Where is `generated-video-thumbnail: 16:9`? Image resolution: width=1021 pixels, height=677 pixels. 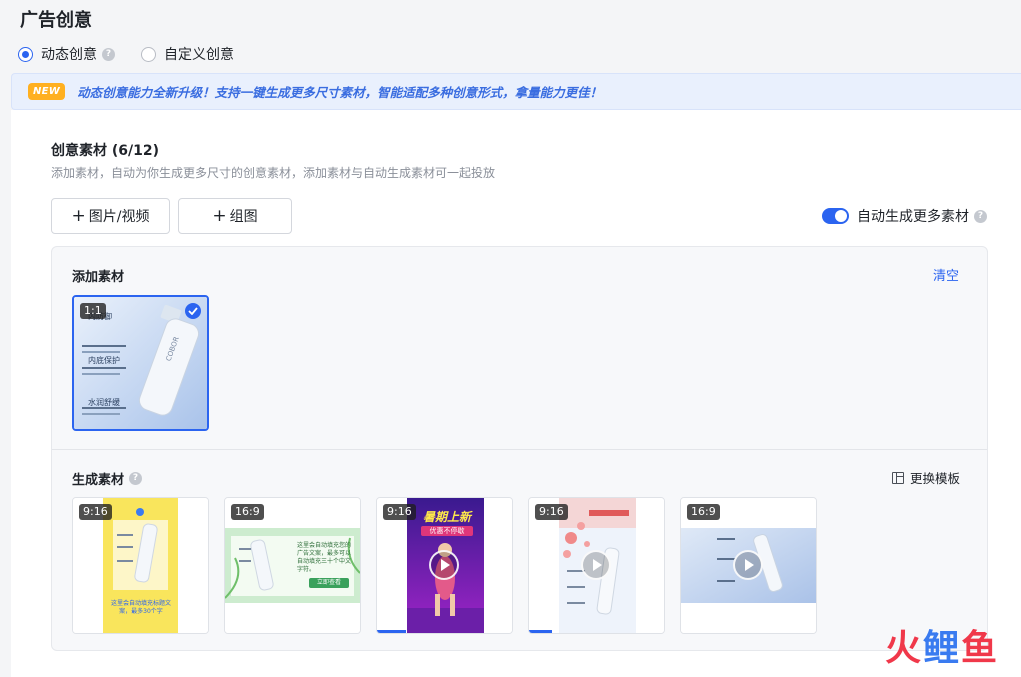
generated-video-thumbnail: 16:9 is located at coordinates (748, 565).